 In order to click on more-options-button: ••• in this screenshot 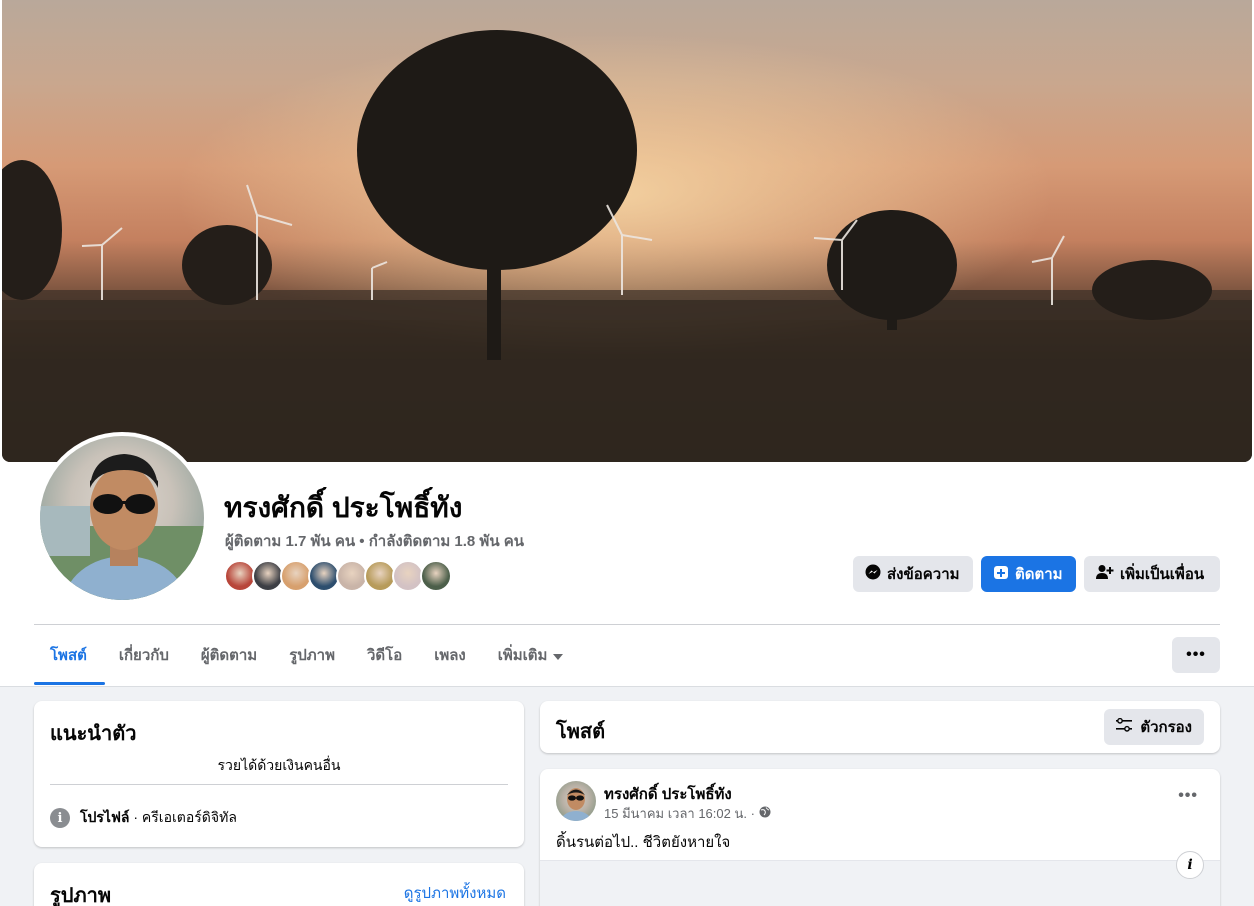, I will do `click(1196, 655)`.